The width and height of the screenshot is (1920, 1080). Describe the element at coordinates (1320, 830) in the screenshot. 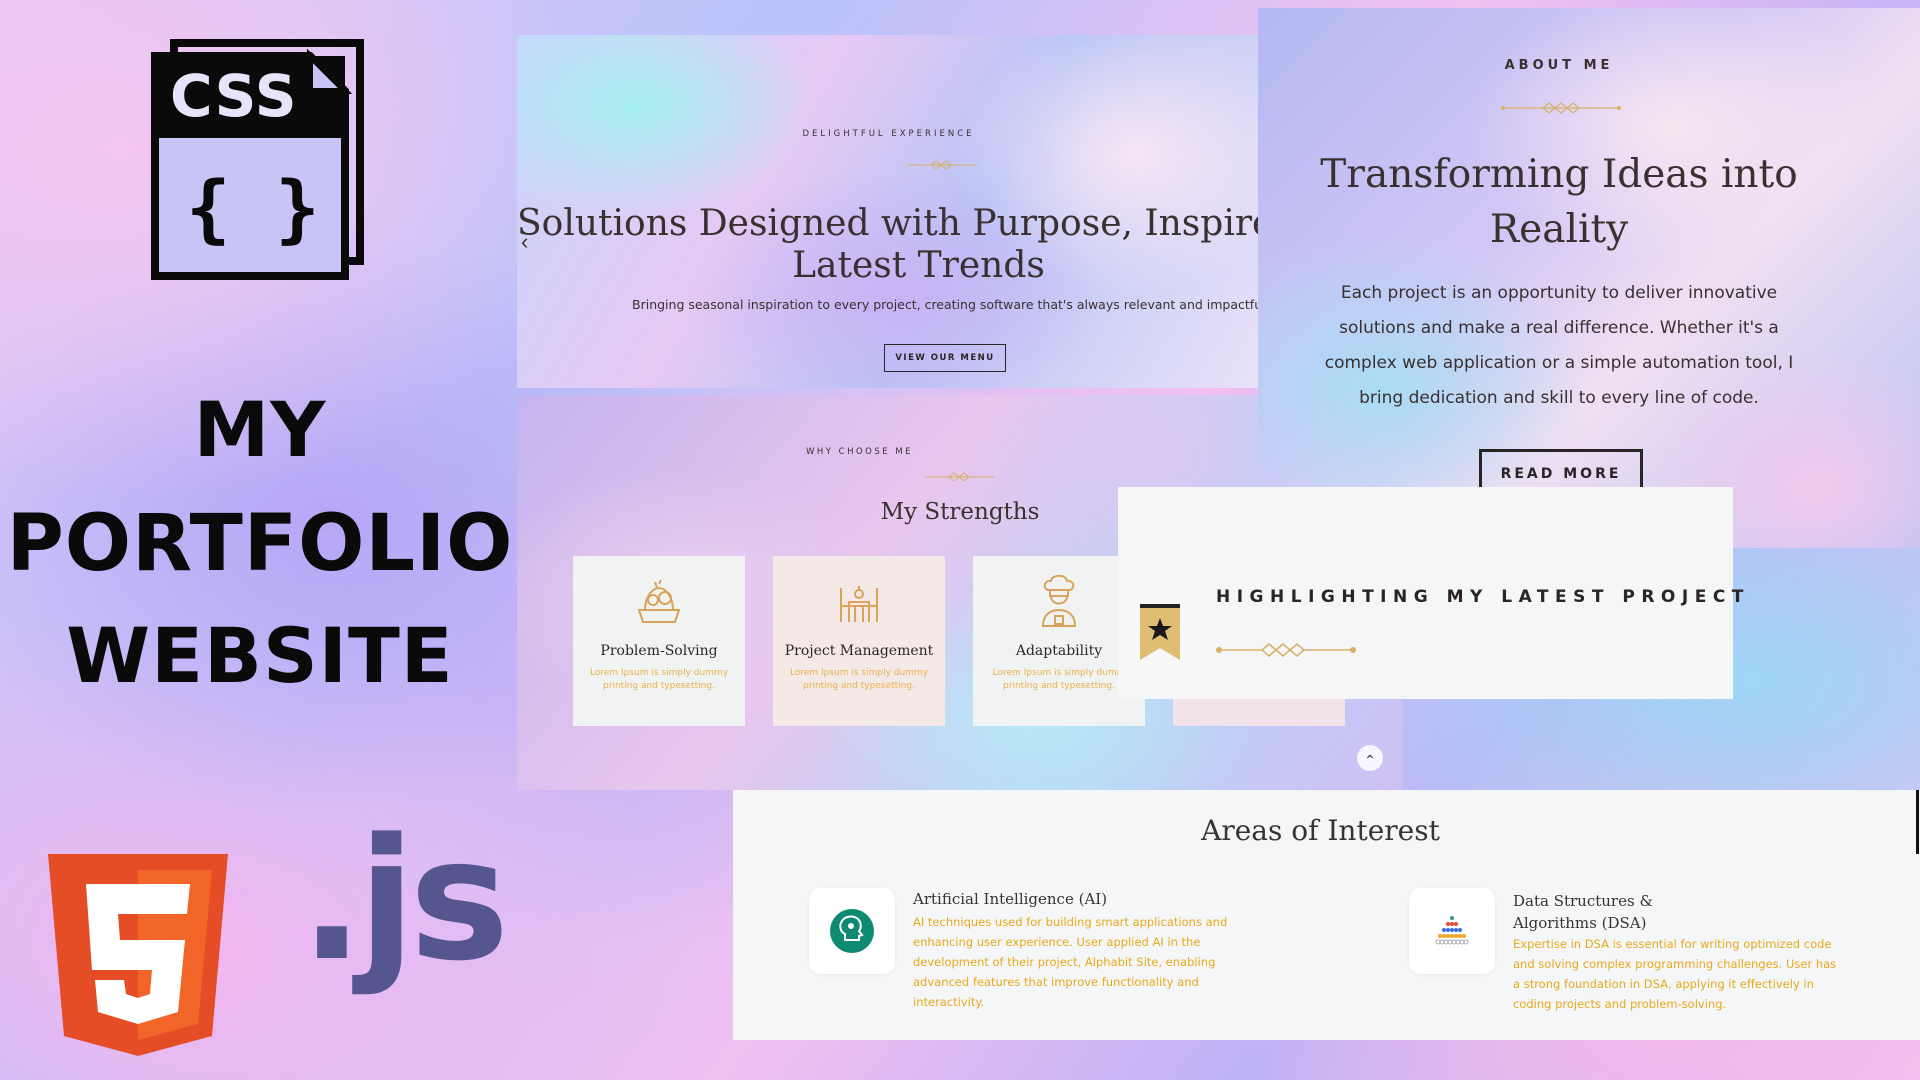

I see `interests-heading: Areas of Interest` at that location.